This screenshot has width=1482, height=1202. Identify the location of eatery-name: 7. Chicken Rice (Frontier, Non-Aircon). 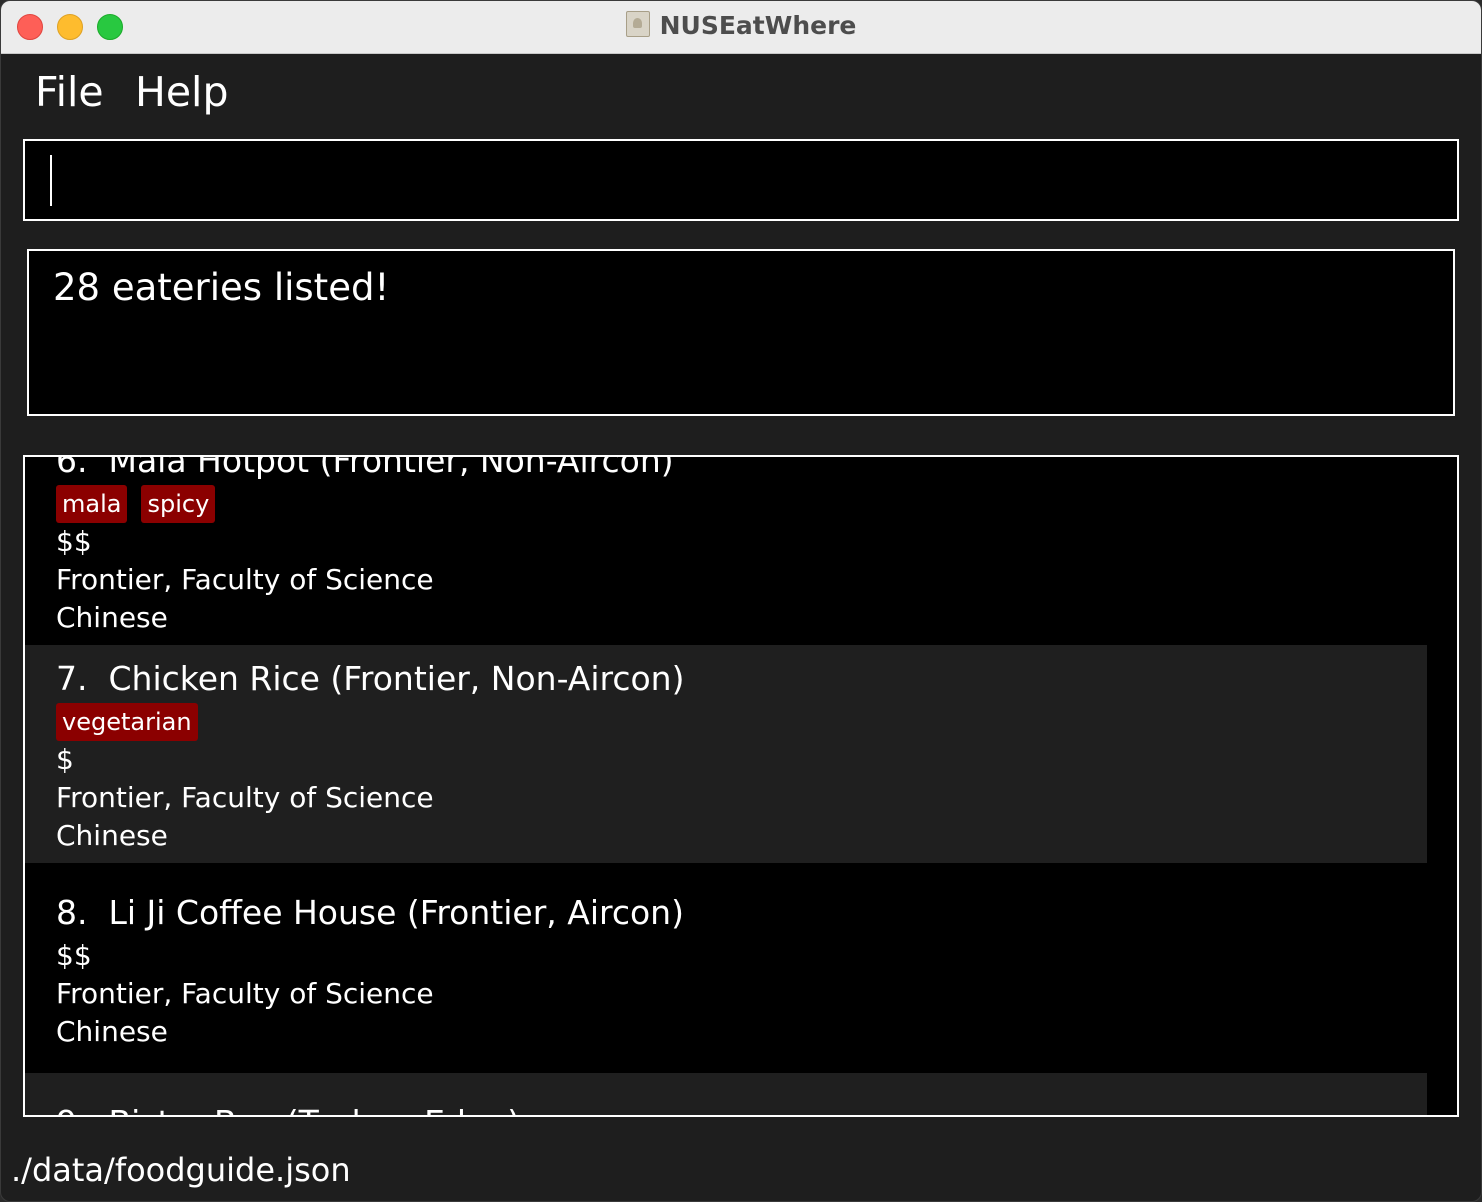
(370, 678).